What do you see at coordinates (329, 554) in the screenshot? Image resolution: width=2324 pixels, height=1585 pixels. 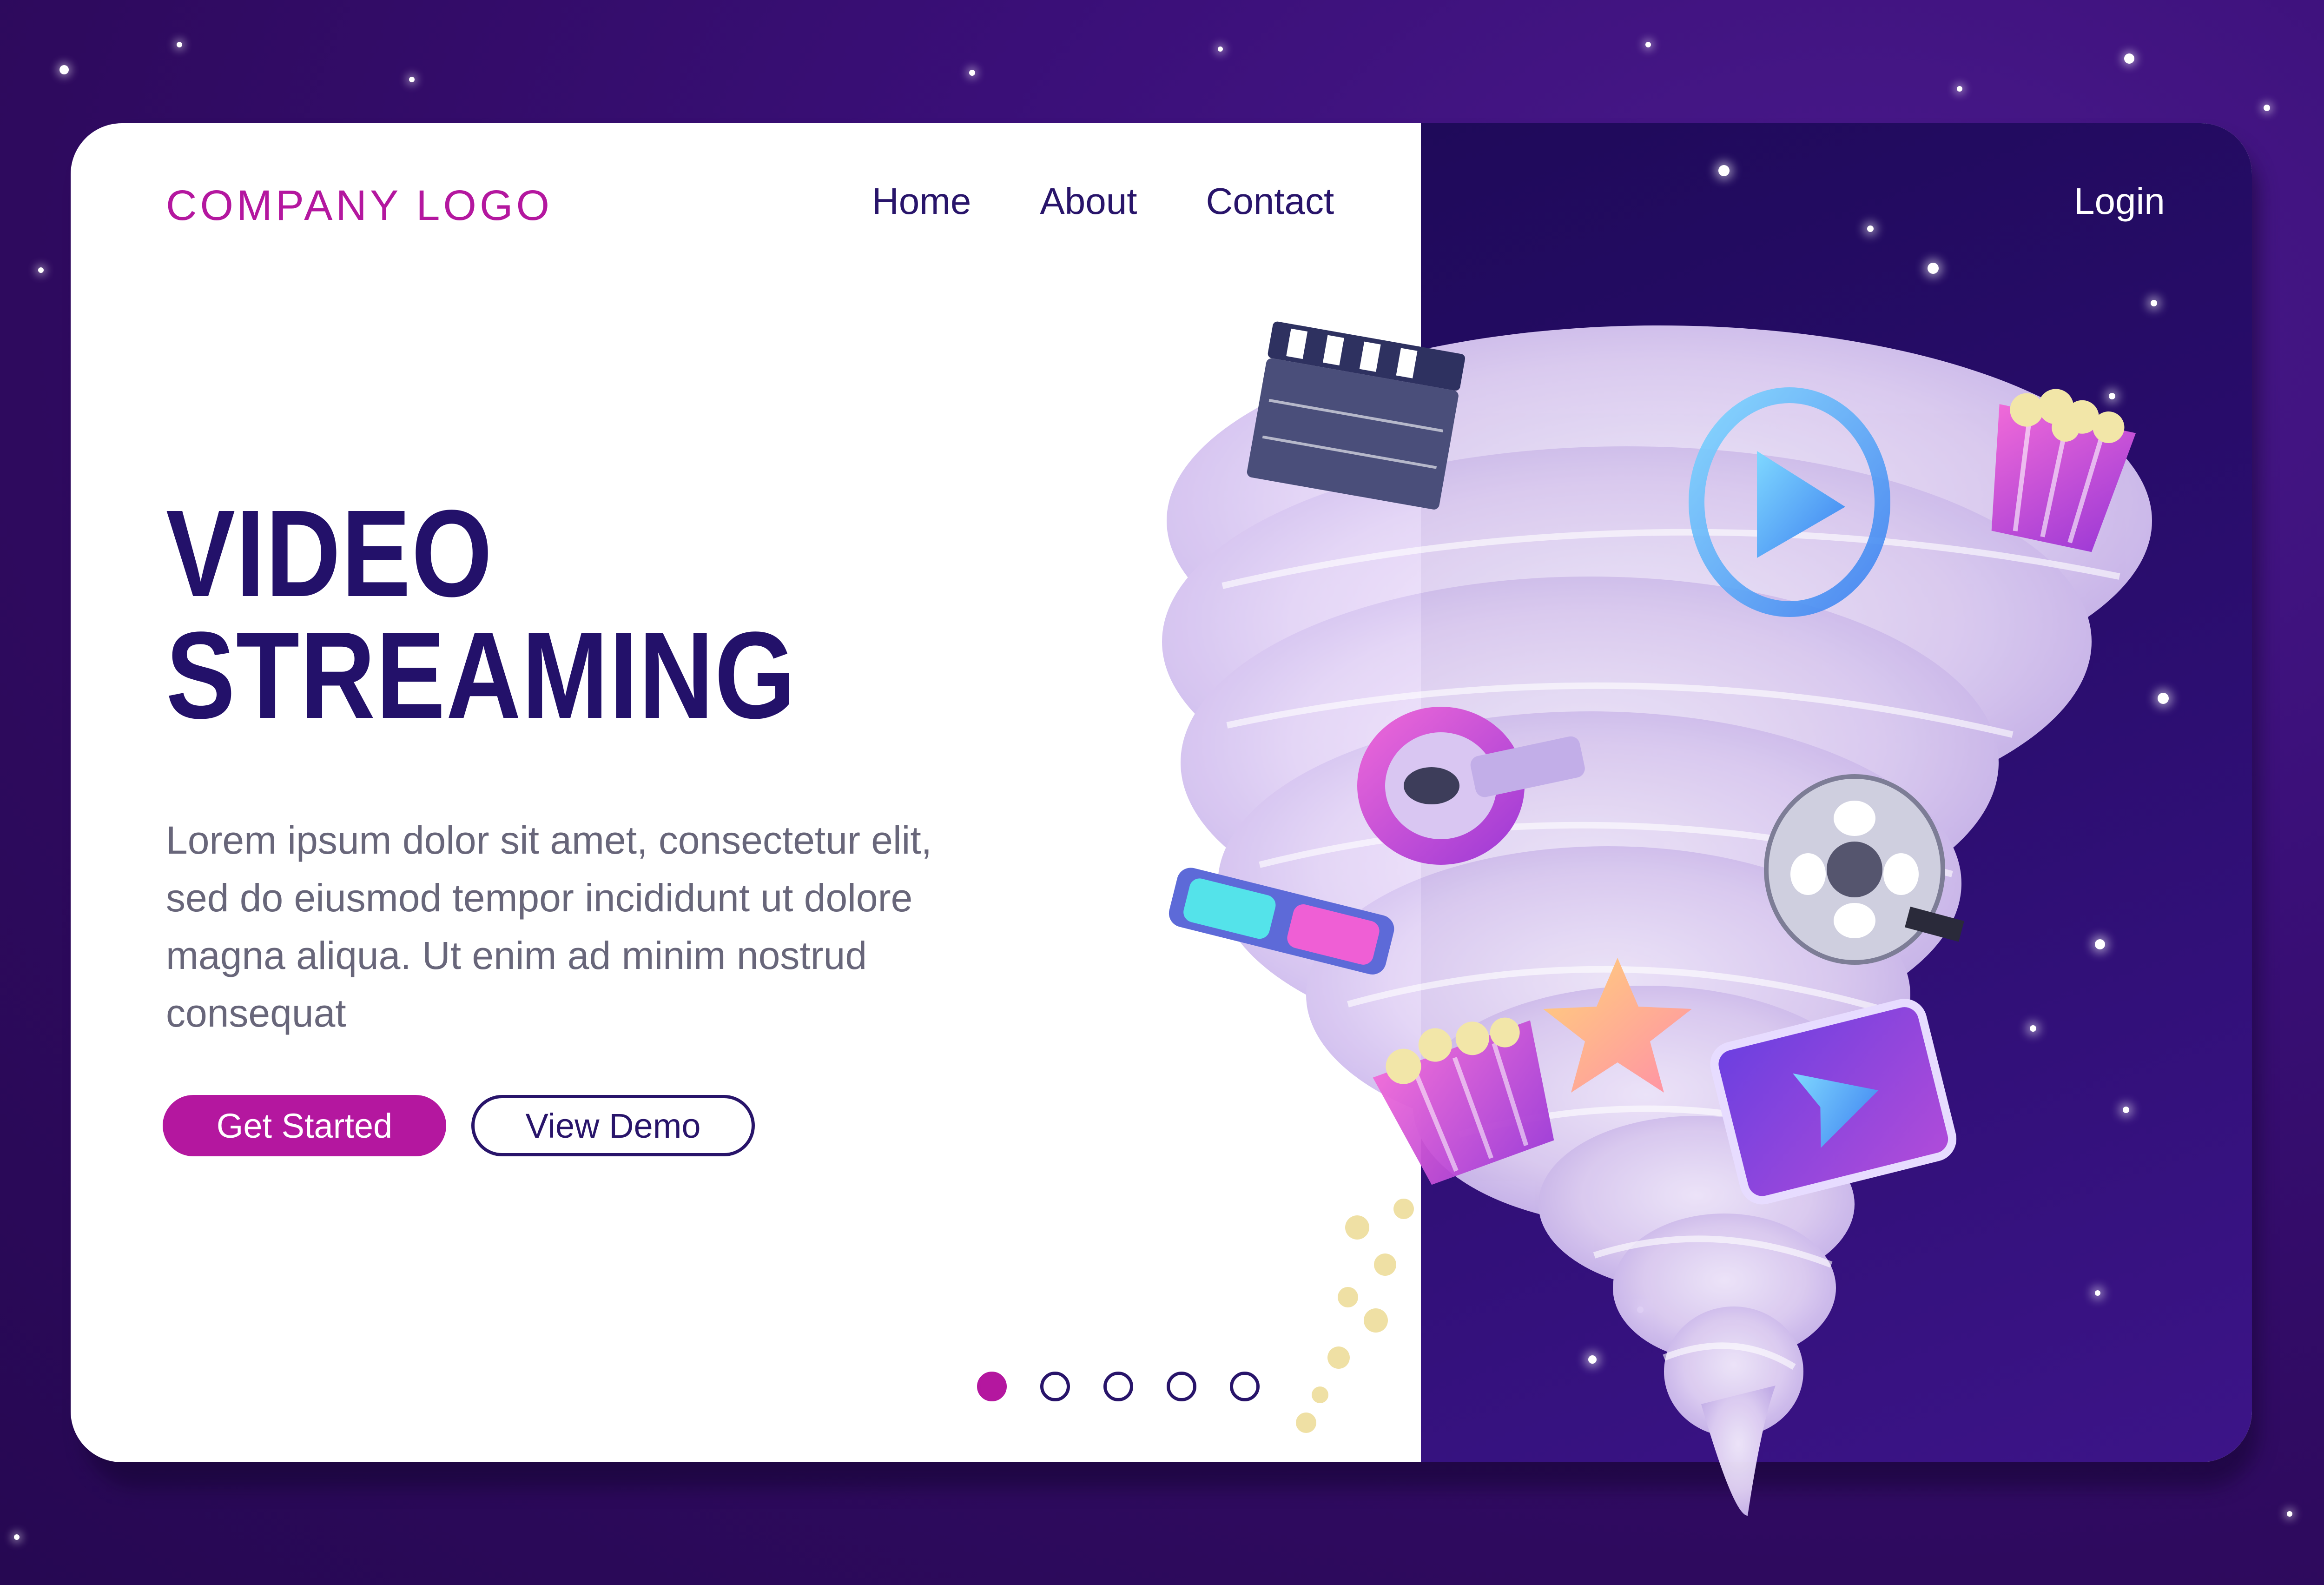 I see `hero-title-line-1: VIDEO` at bounding box center [329, 554].